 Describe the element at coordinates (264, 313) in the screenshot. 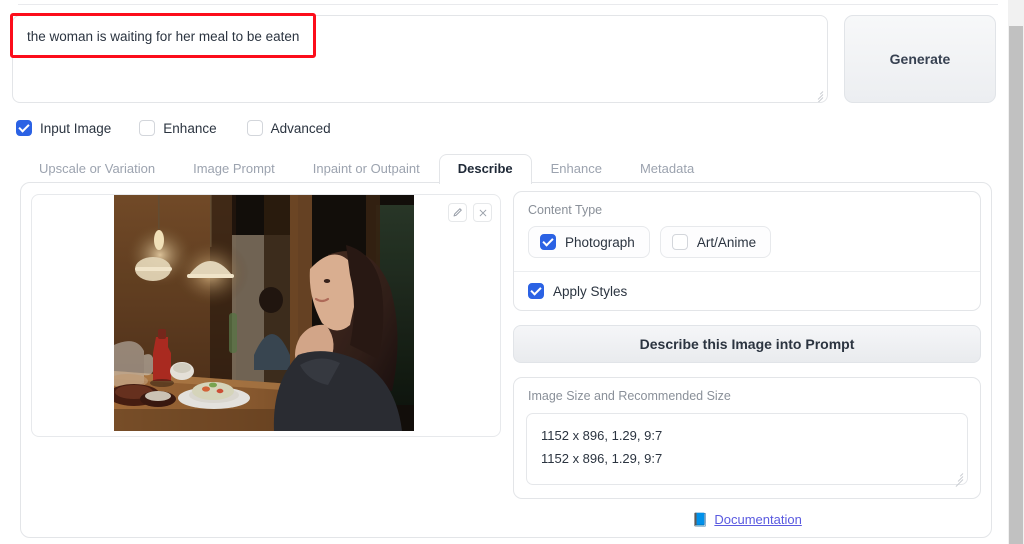

I see `uploaded-image` at that location.